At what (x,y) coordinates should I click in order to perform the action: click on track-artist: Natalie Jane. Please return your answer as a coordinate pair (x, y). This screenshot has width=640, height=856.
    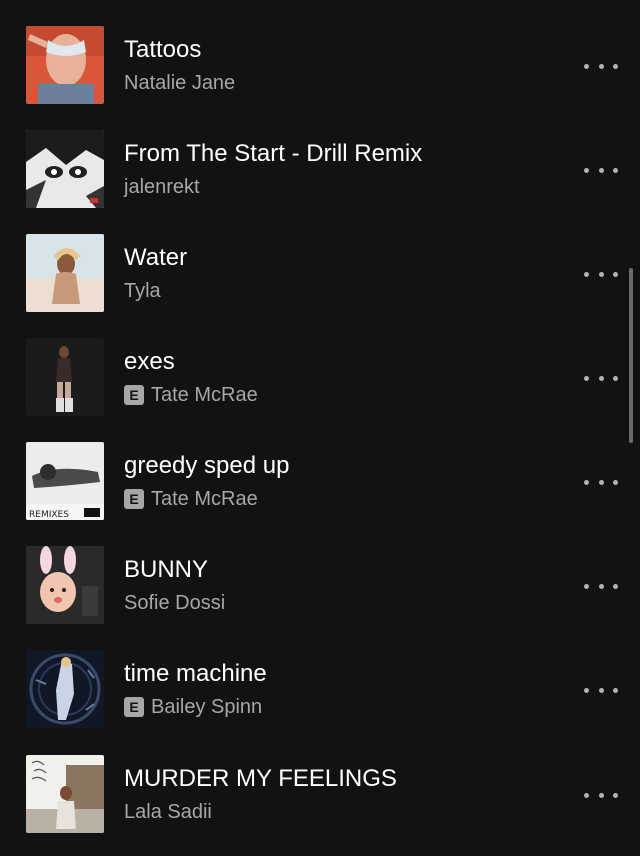
    Looking at the image, I should click on (180, 83).